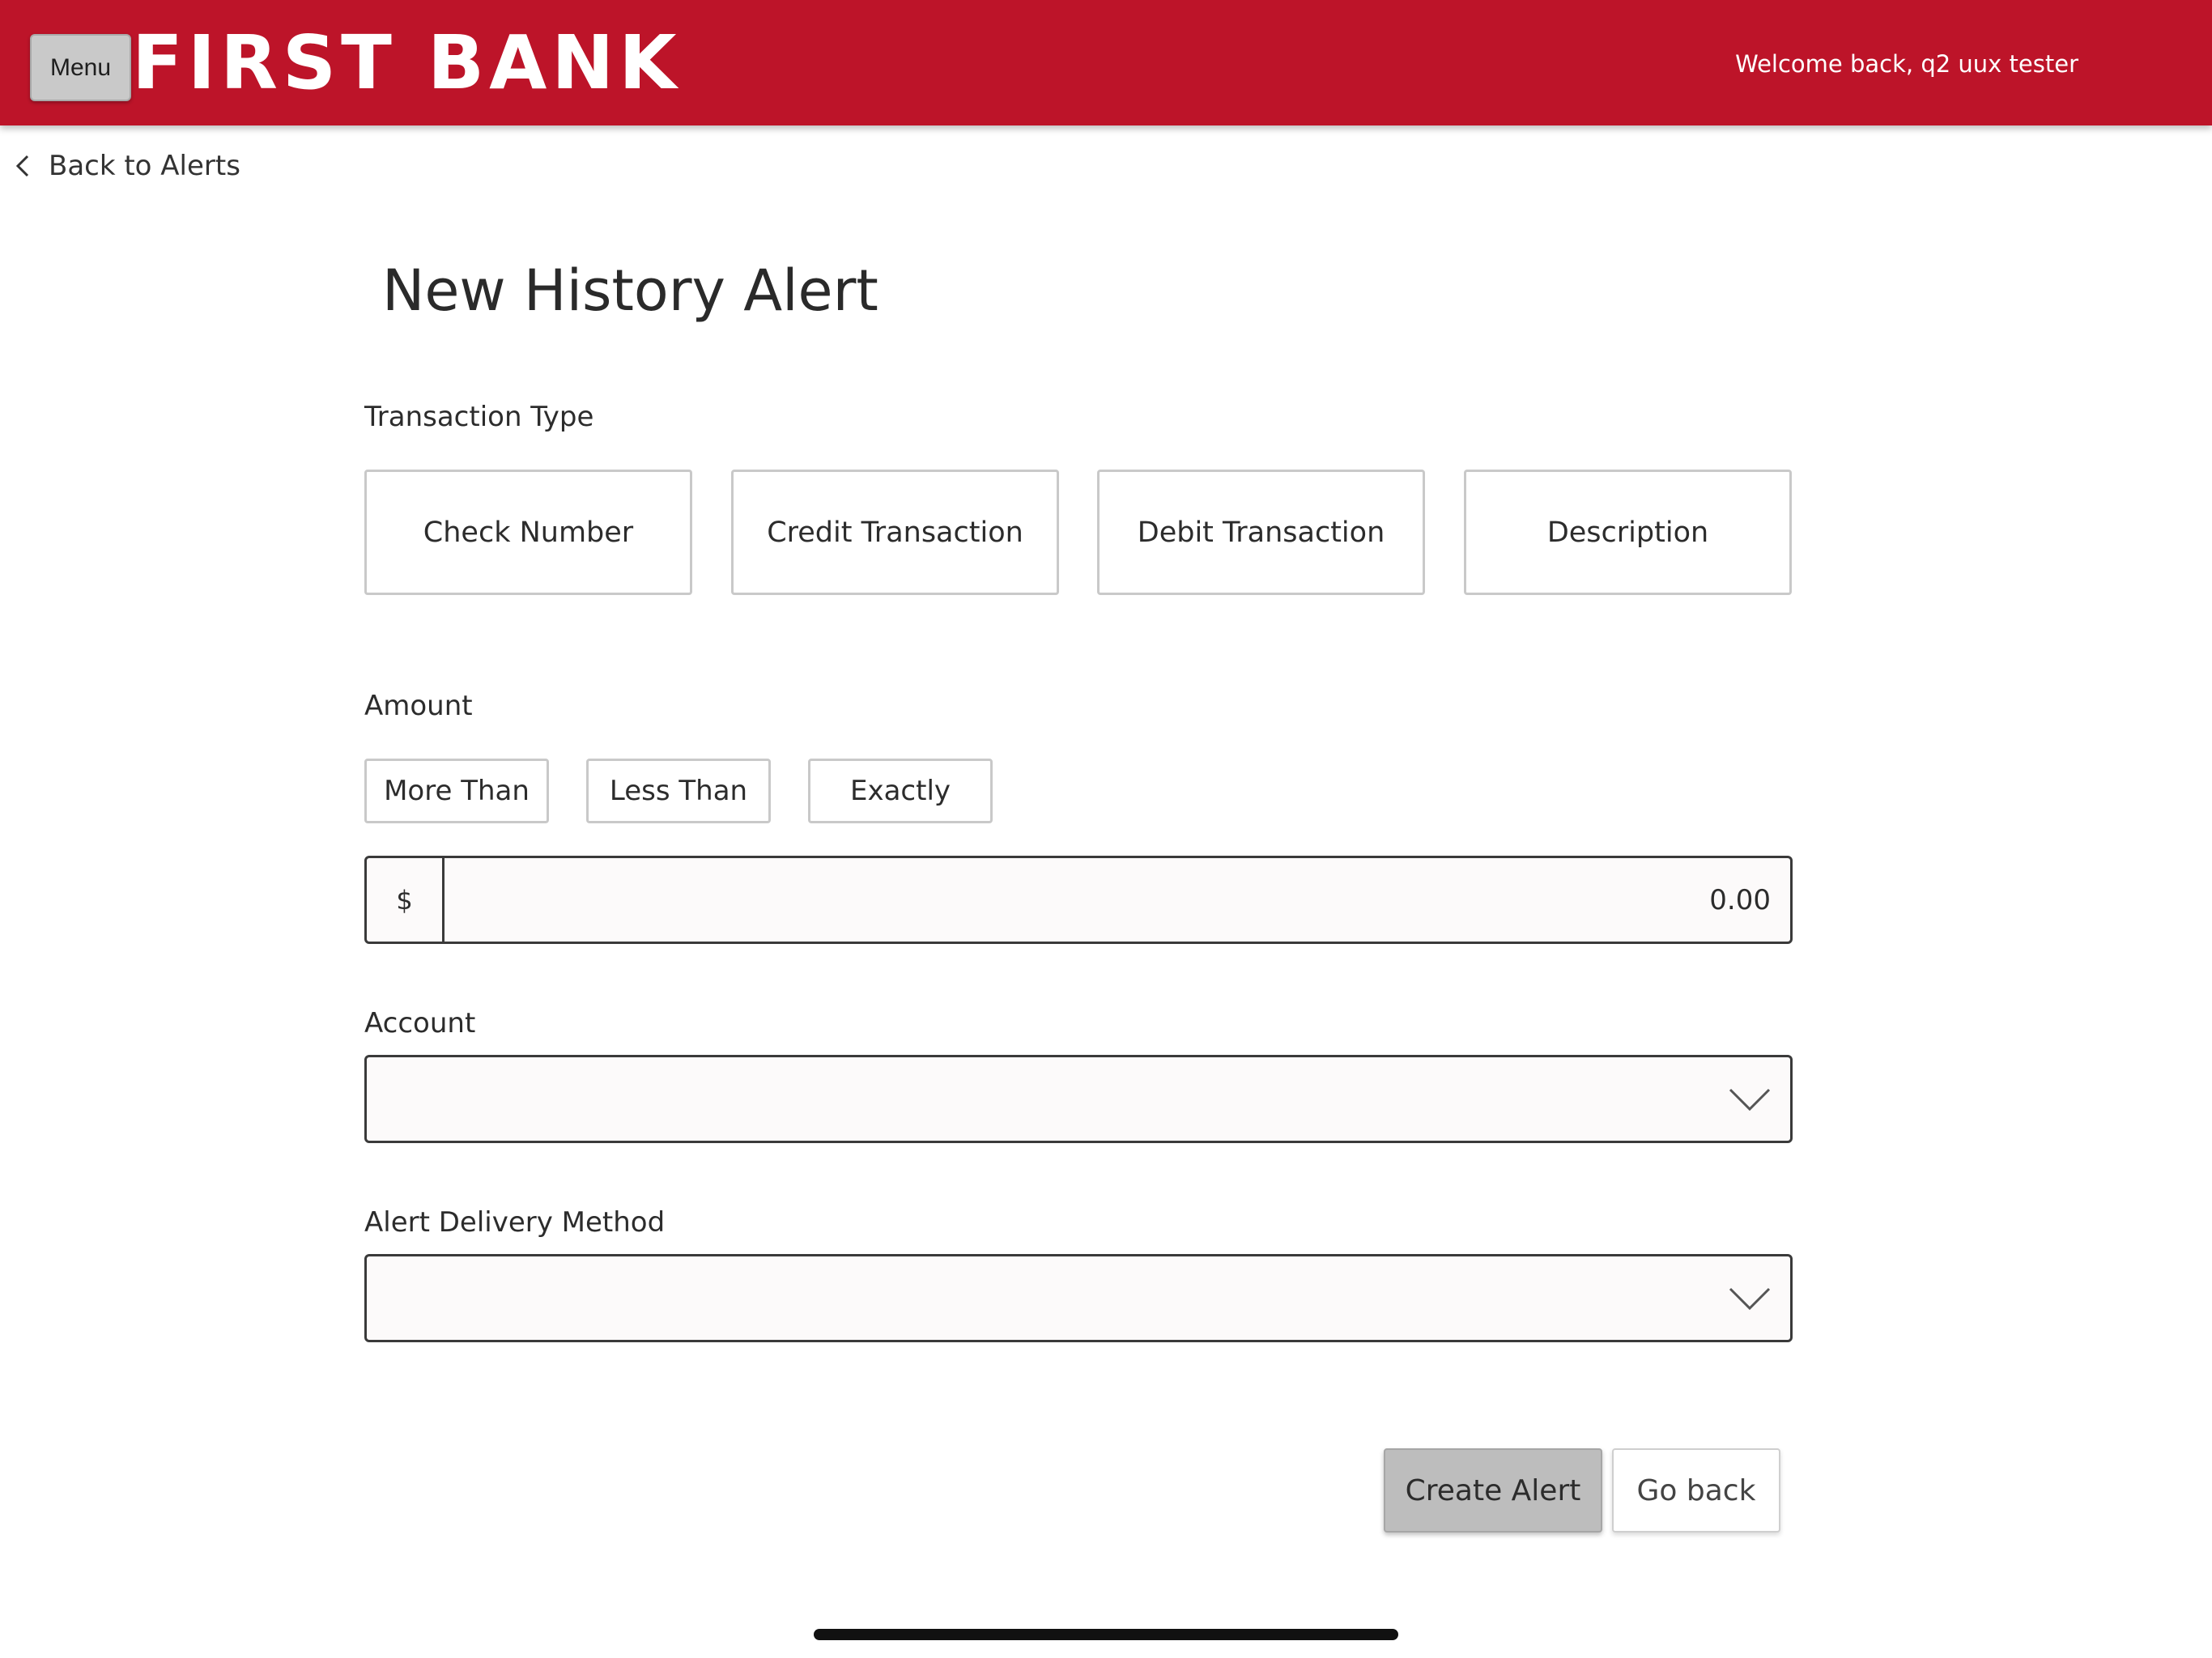 Image resolution: width=2212 pixels, height=1658 pixels. Describe the element at coordinates (630, 290) in the screenshot. I see `page-title: New History Alert` at that location.